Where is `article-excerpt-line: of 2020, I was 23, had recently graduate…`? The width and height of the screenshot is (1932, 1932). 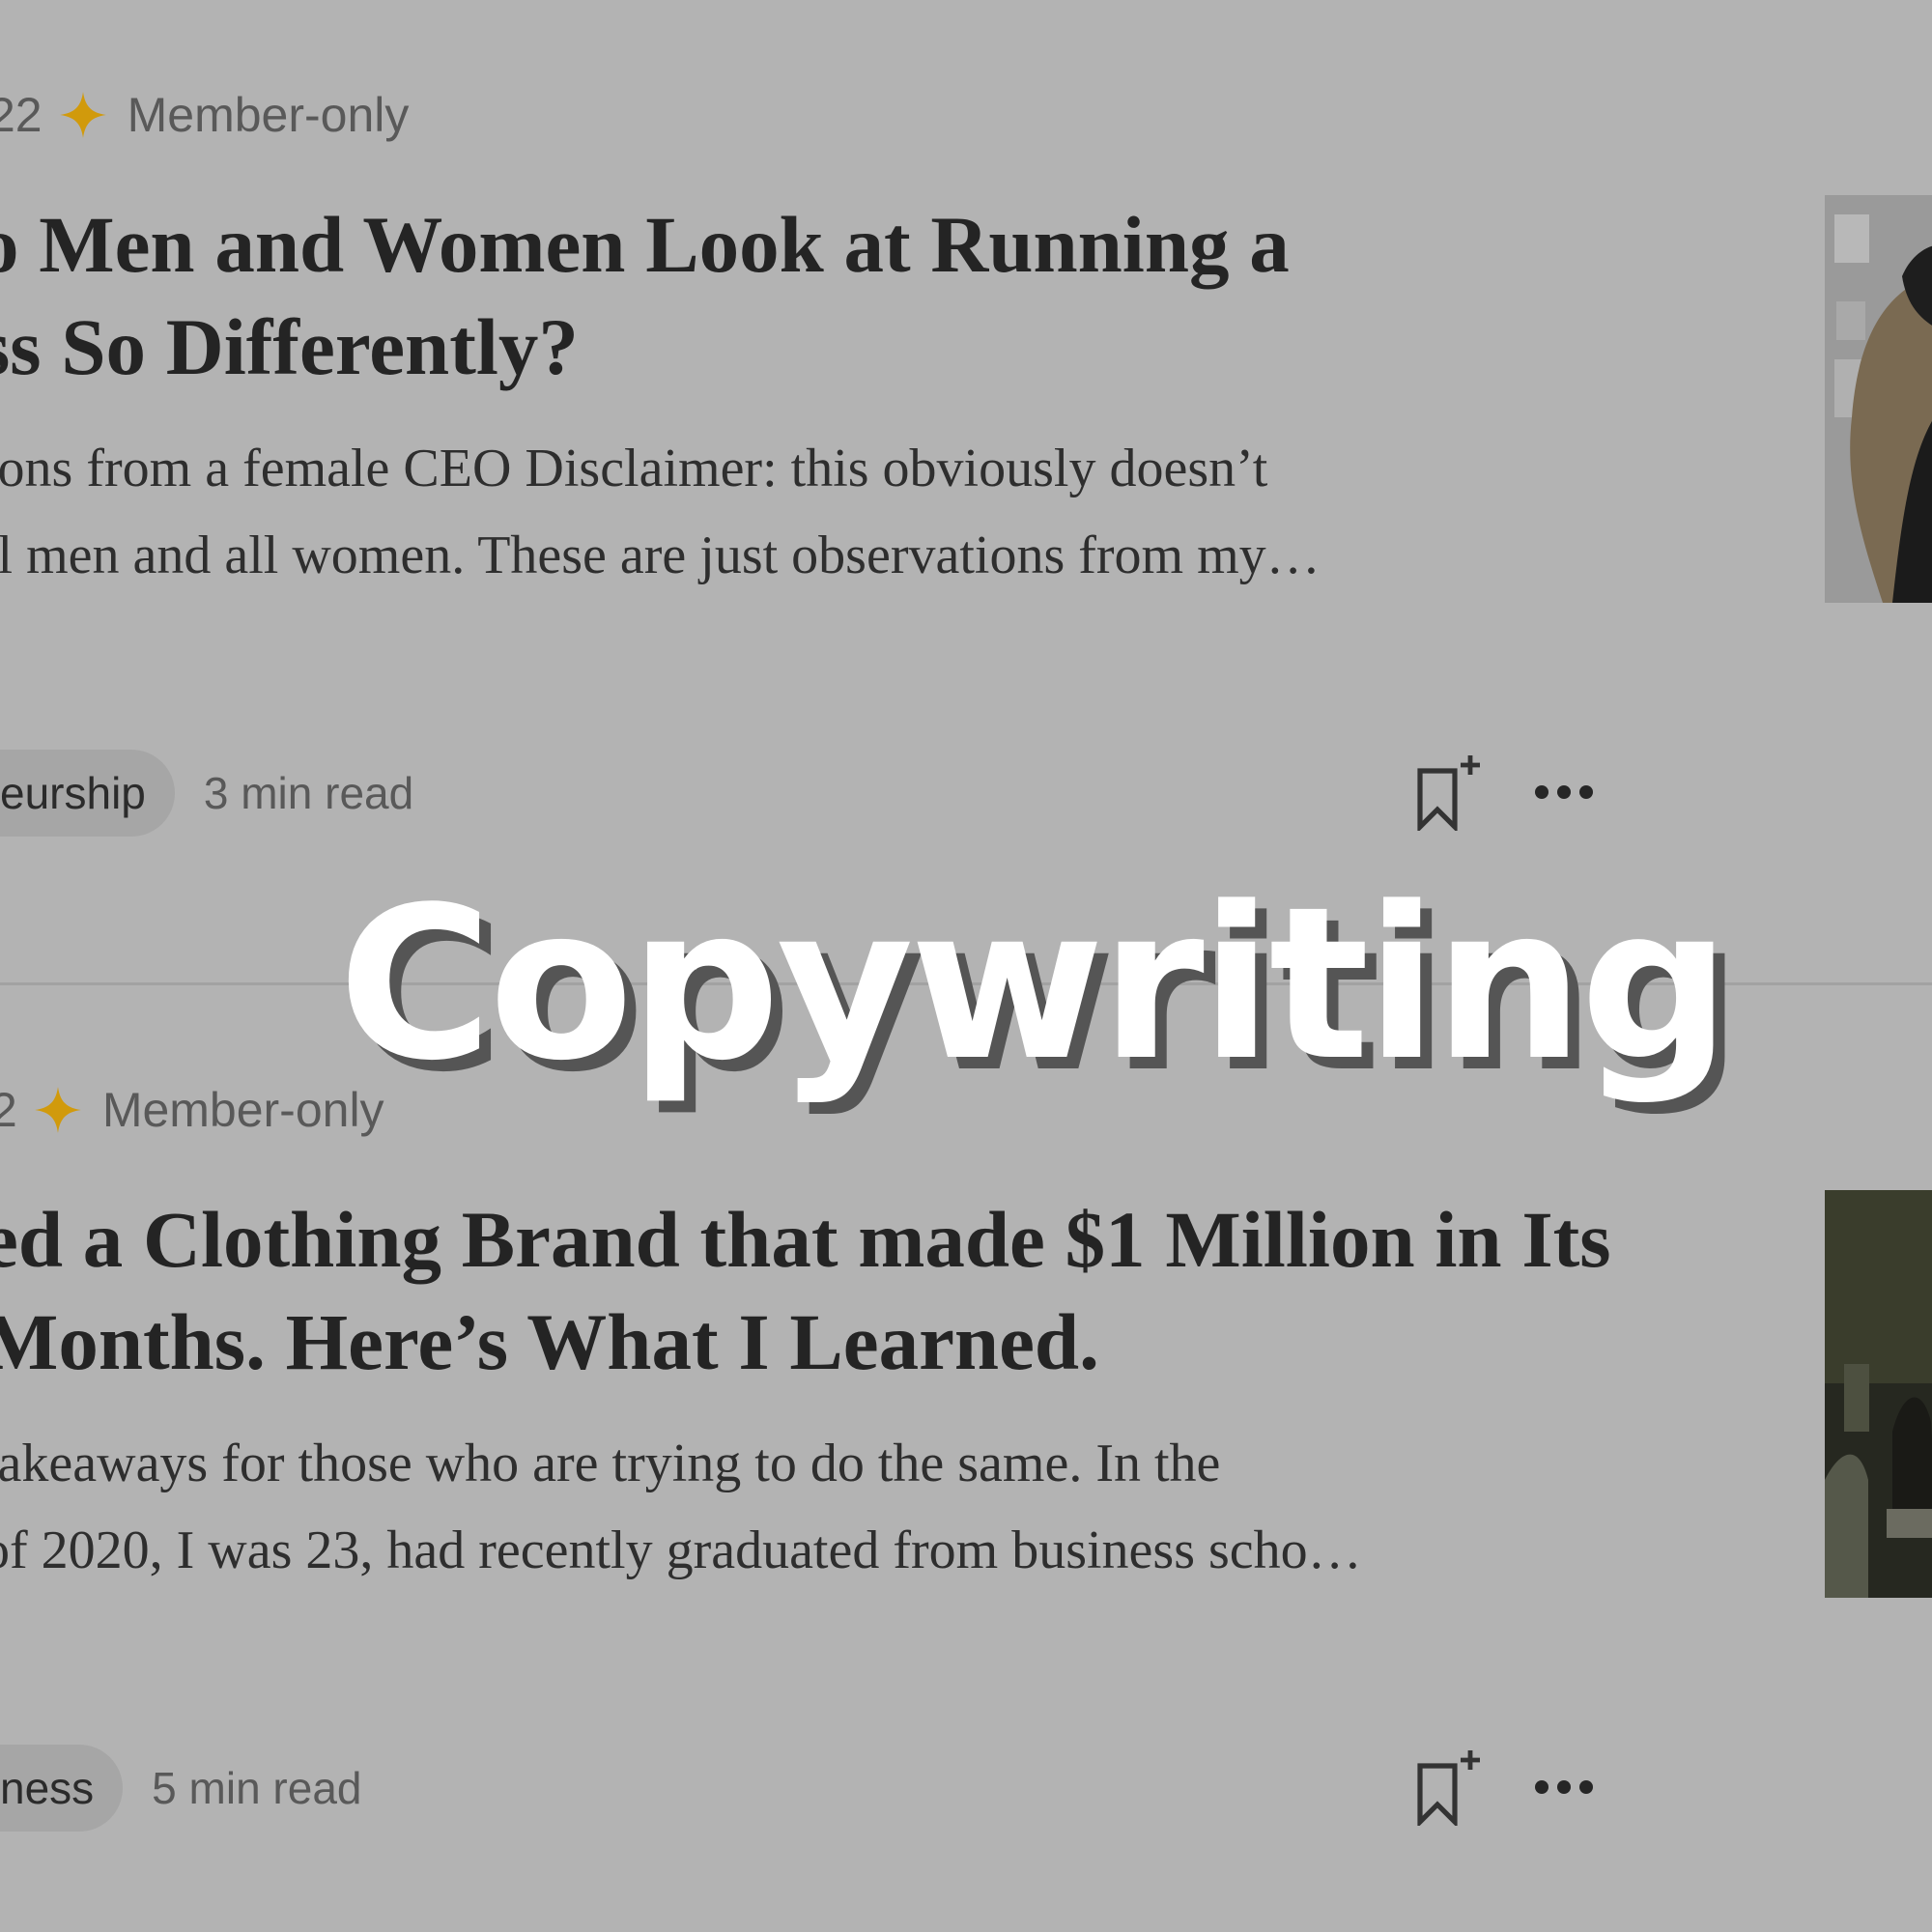 article-excerpt-line: of 2020, I was 23, had recently graduate… is located at coordinates (681, 1550).